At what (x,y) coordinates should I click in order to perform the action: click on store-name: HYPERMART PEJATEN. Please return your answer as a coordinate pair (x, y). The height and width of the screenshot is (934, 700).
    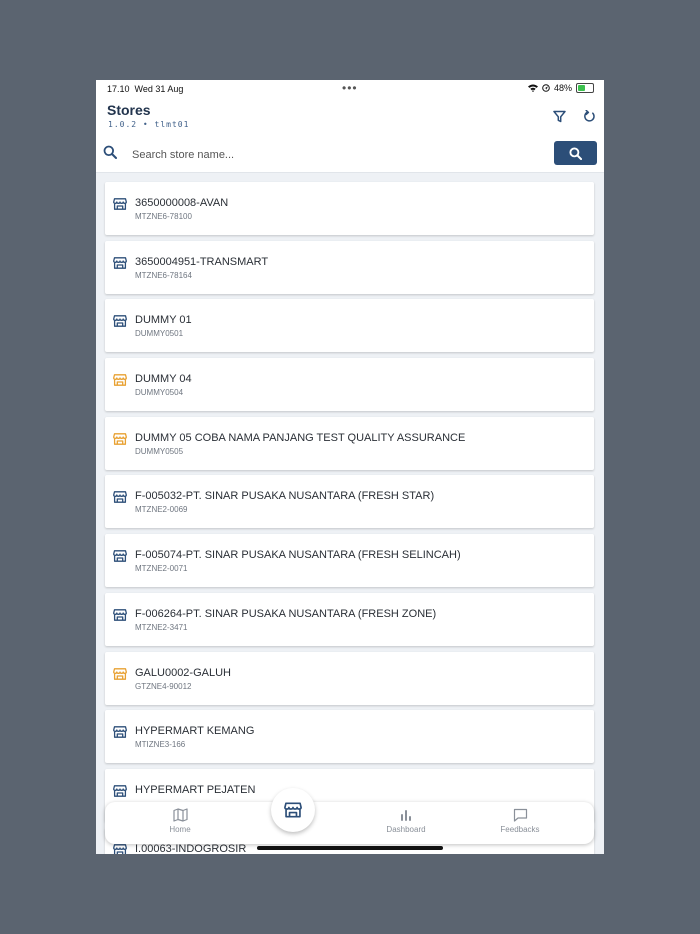
    Looking at the image, I should click on (195, 789).